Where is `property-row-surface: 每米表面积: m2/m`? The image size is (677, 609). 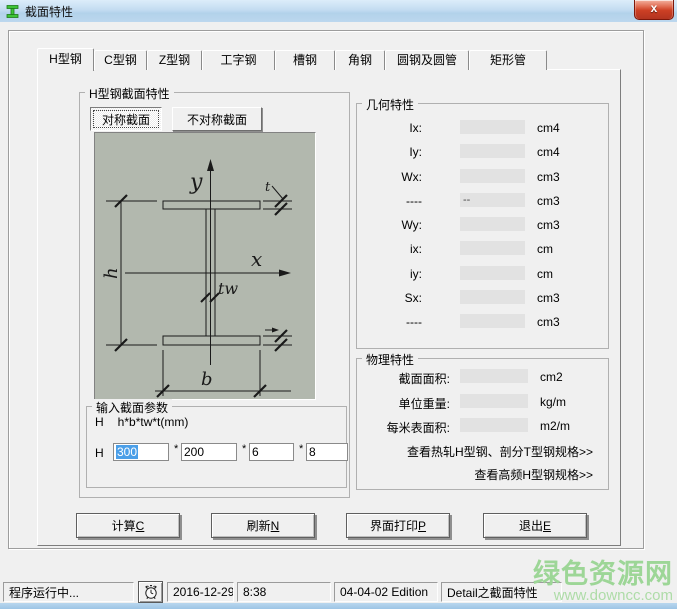
property-row-surface: 每米表面积: m2/m is located at coordinates (482, 426).